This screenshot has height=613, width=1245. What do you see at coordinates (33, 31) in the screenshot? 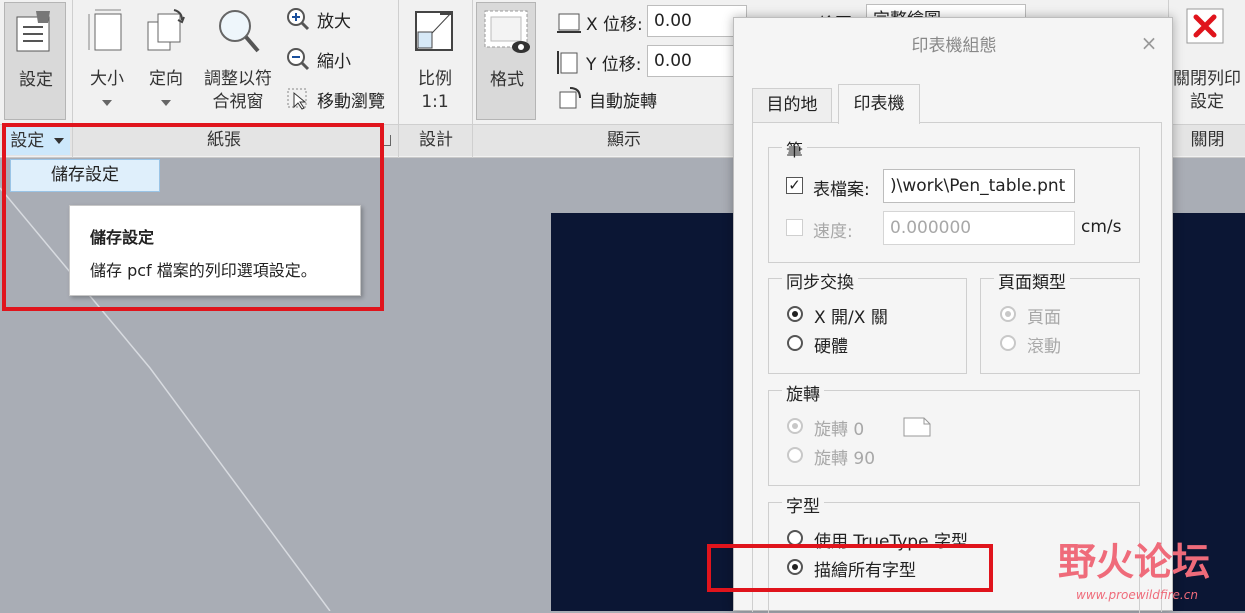
I see `settings-doc-icon` at bounding box center [33, 31].